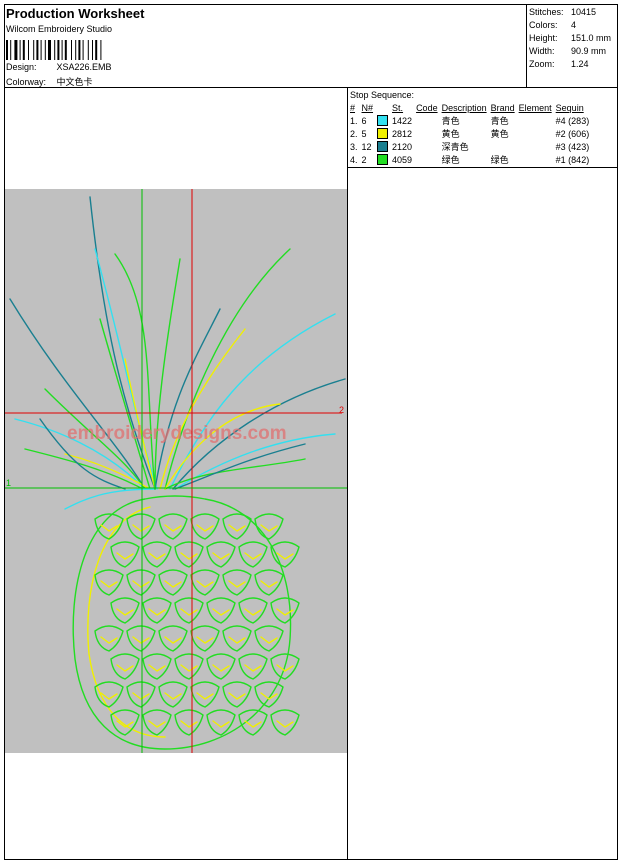 The image size is (620, 861). Describe the element at coordinates (563, 12) in the screenshot. I see `stat-stitches: Stitches: 10415` at that location.